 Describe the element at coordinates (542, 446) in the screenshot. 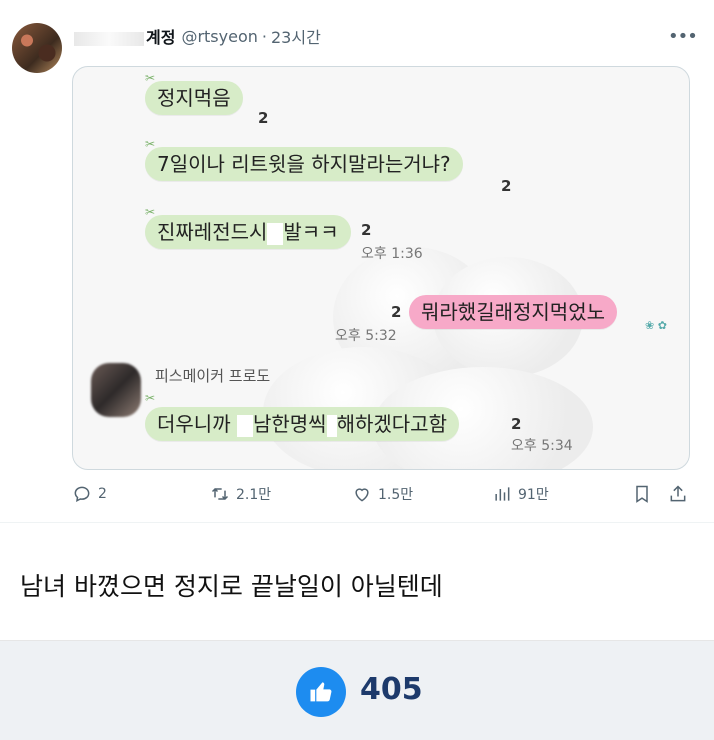

I see `message-time: 오후 5:34` at that location.